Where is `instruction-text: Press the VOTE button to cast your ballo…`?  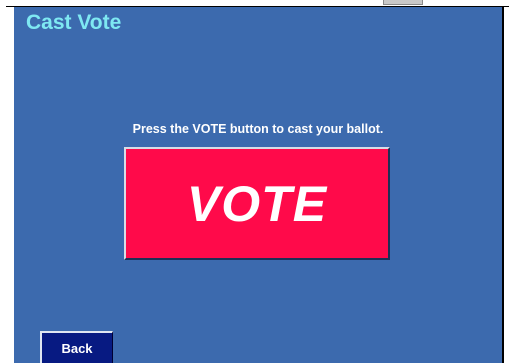 instruction-text: Press the VOTE button to cast your ballo… is located at coordinates (258, 129).